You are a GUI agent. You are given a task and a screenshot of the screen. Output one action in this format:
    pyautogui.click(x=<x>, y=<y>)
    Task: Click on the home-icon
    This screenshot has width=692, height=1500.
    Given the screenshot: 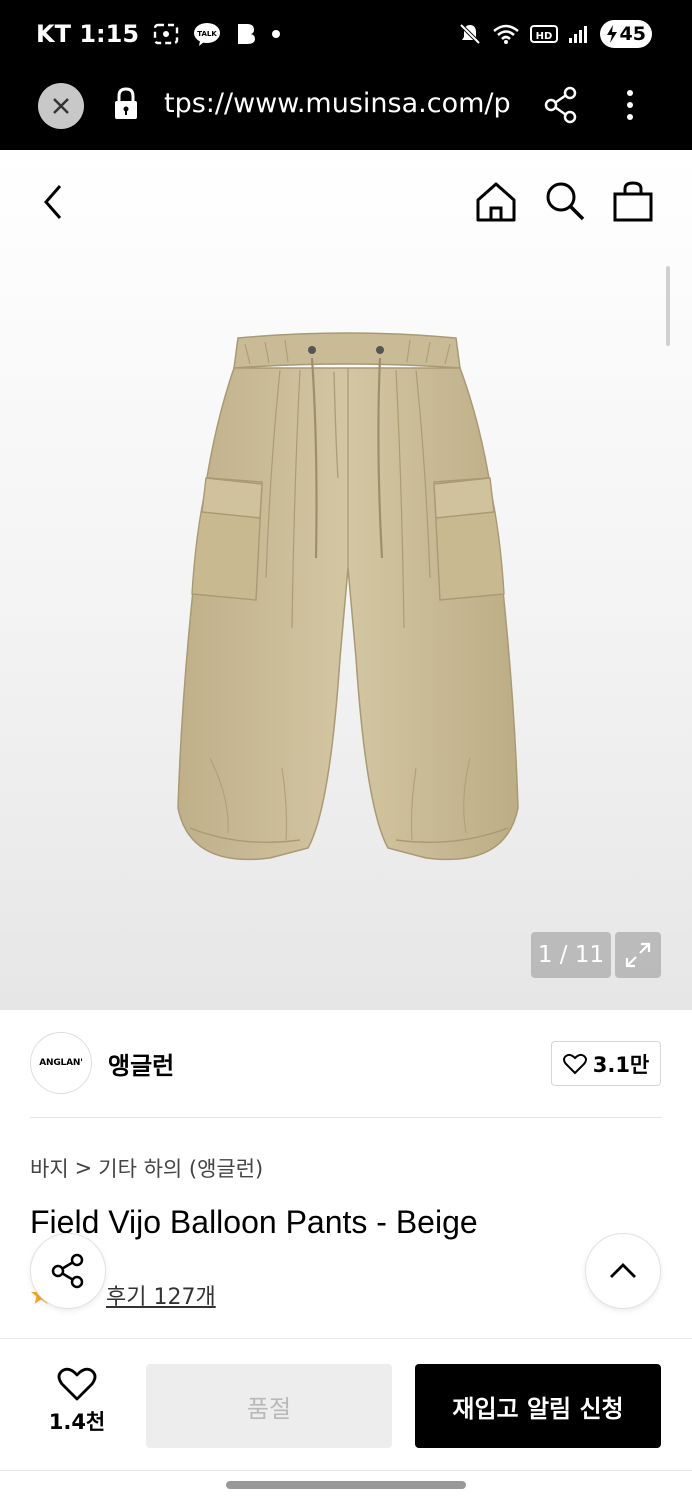 What is the action you would take?
    pyautogui.click(x=496, y=202)
    